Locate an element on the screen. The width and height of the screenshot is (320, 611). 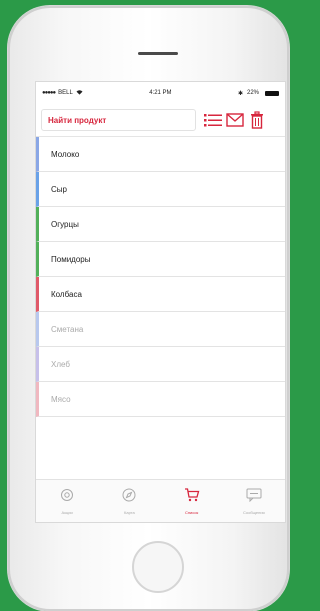
list-item: Колбаса is located at coordinates (160, 294).